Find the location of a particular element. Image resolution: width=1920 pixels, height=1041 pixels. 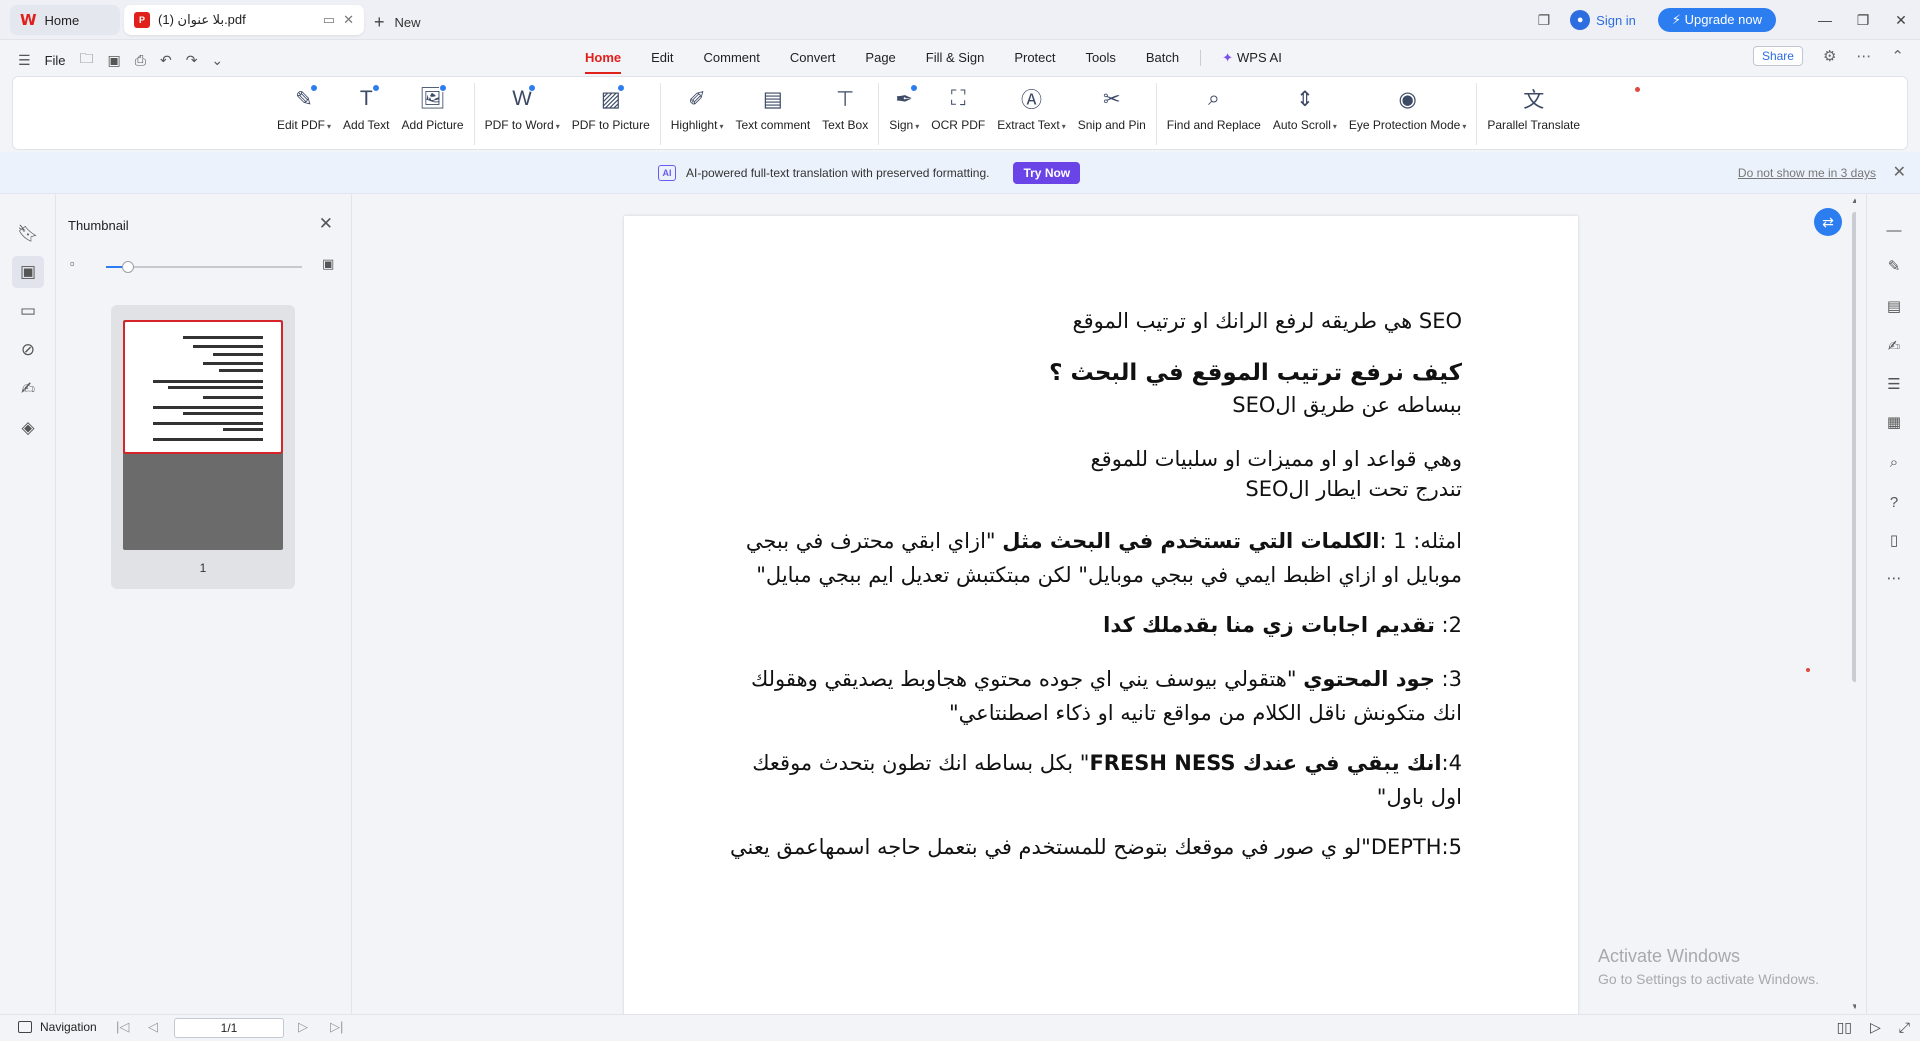

menu-convert: Convert is located at coordinates (813, 58).